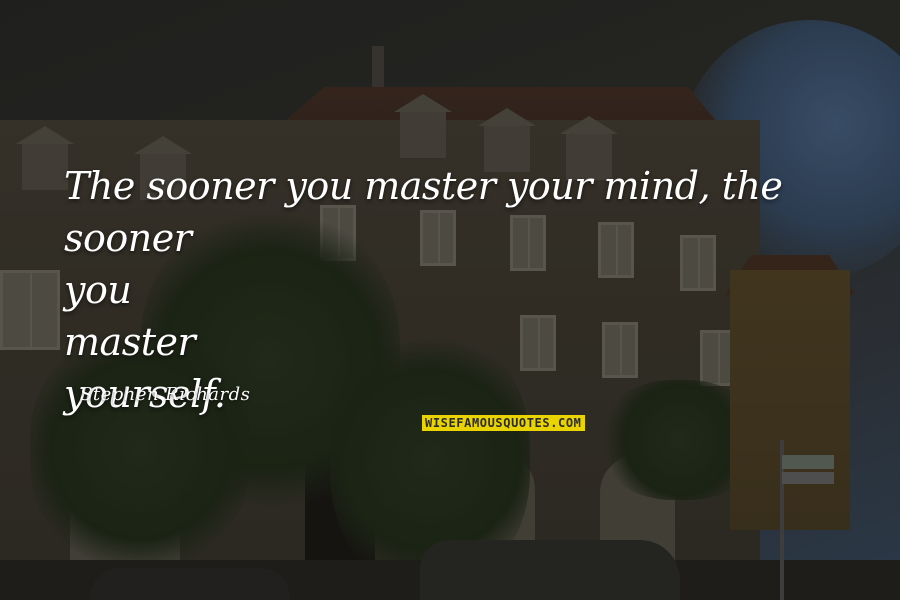  Describe the element at coordinates (98, 290) in the screenshot. I see `quote-line: you` at that location.